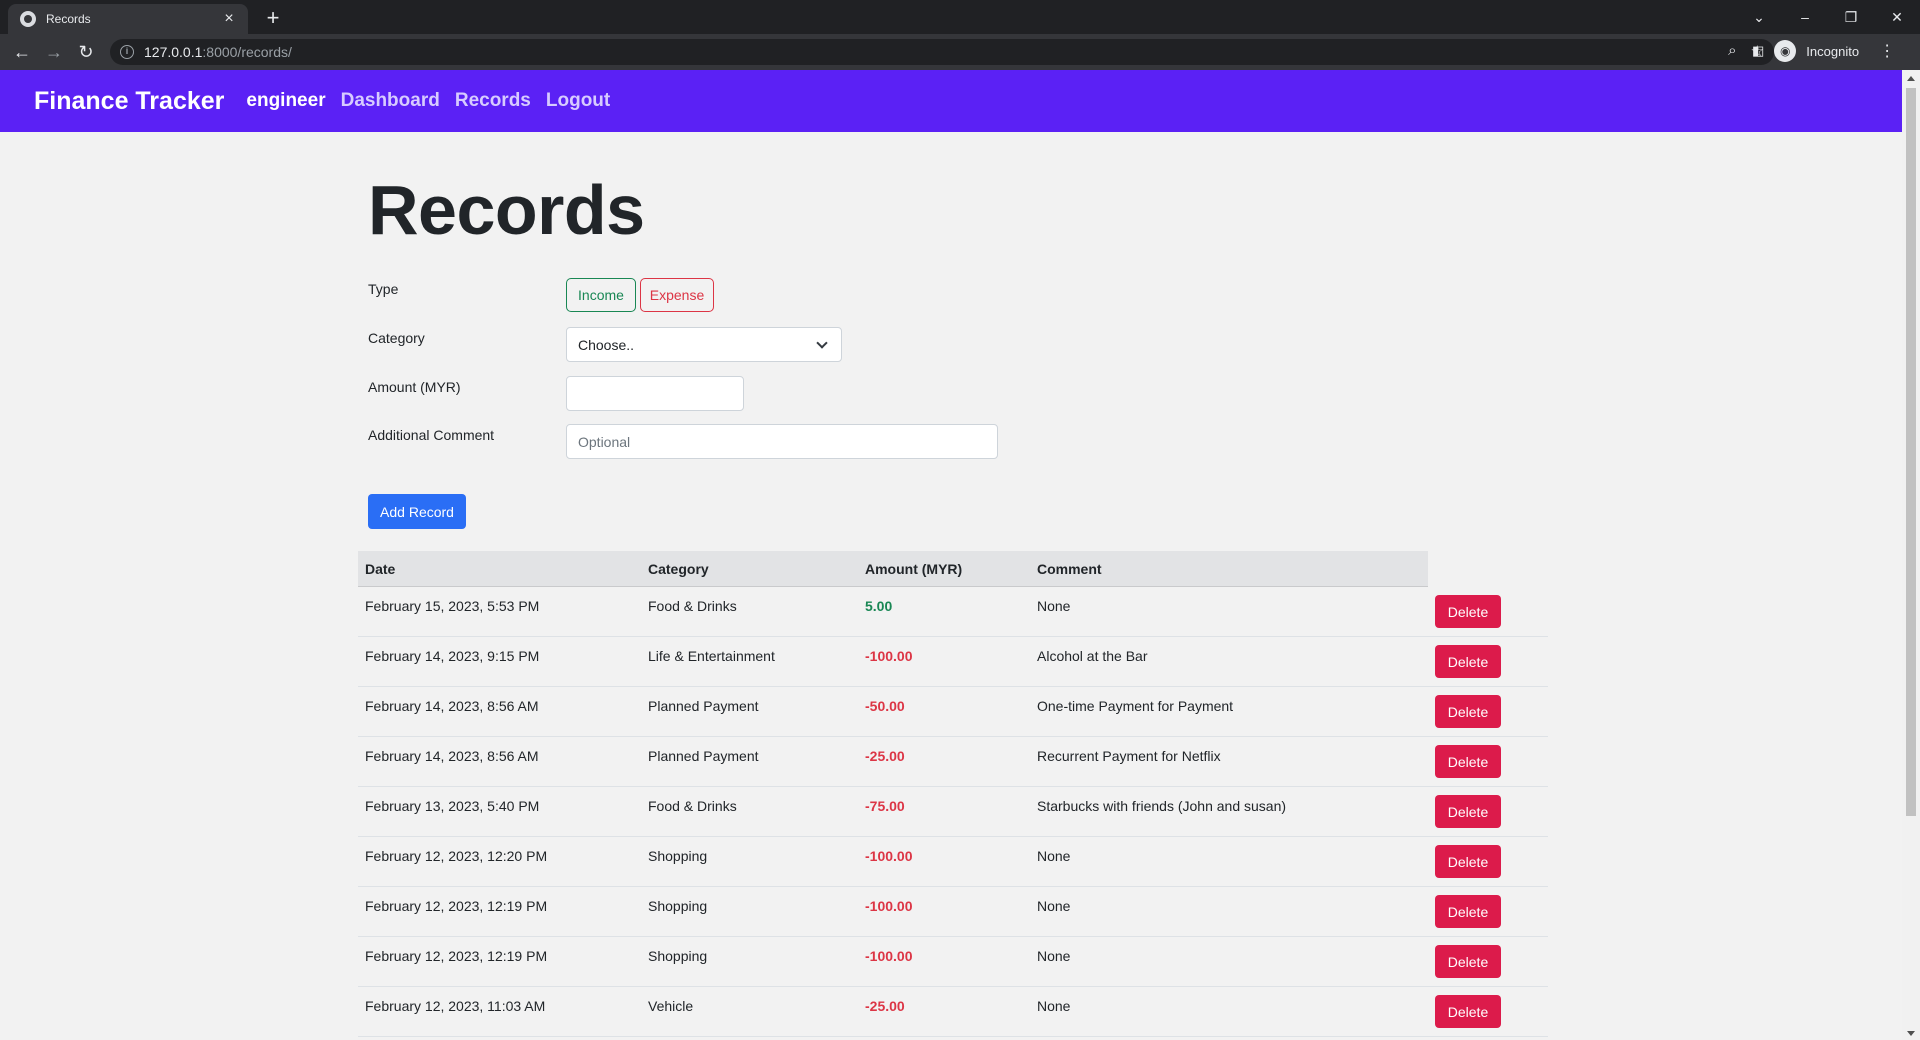 This screenshot has width=1920, height=1040. I want to click on back-icon: ←, so click(22, 52).